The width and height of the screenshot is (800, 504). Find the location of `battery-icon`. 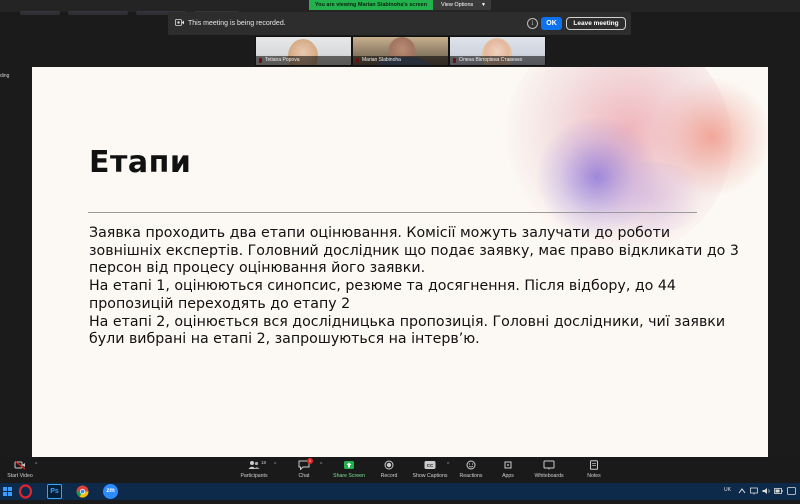

battery-icon is located at coordinates (778, 491).